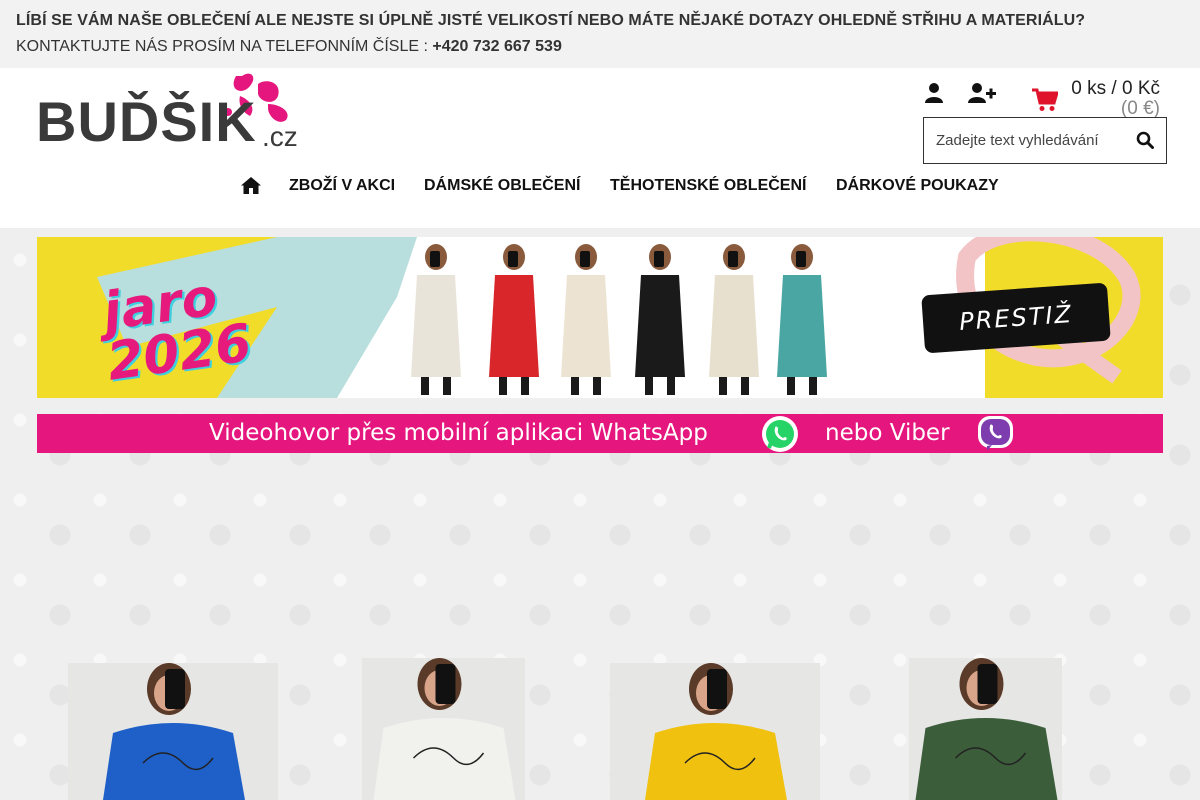 The height and width of the screenshot is (800, 1200). What do you see at coordinates (982, 93) in the screenshot?
I see `user-plus-icon` at bounding box center [982, 93].